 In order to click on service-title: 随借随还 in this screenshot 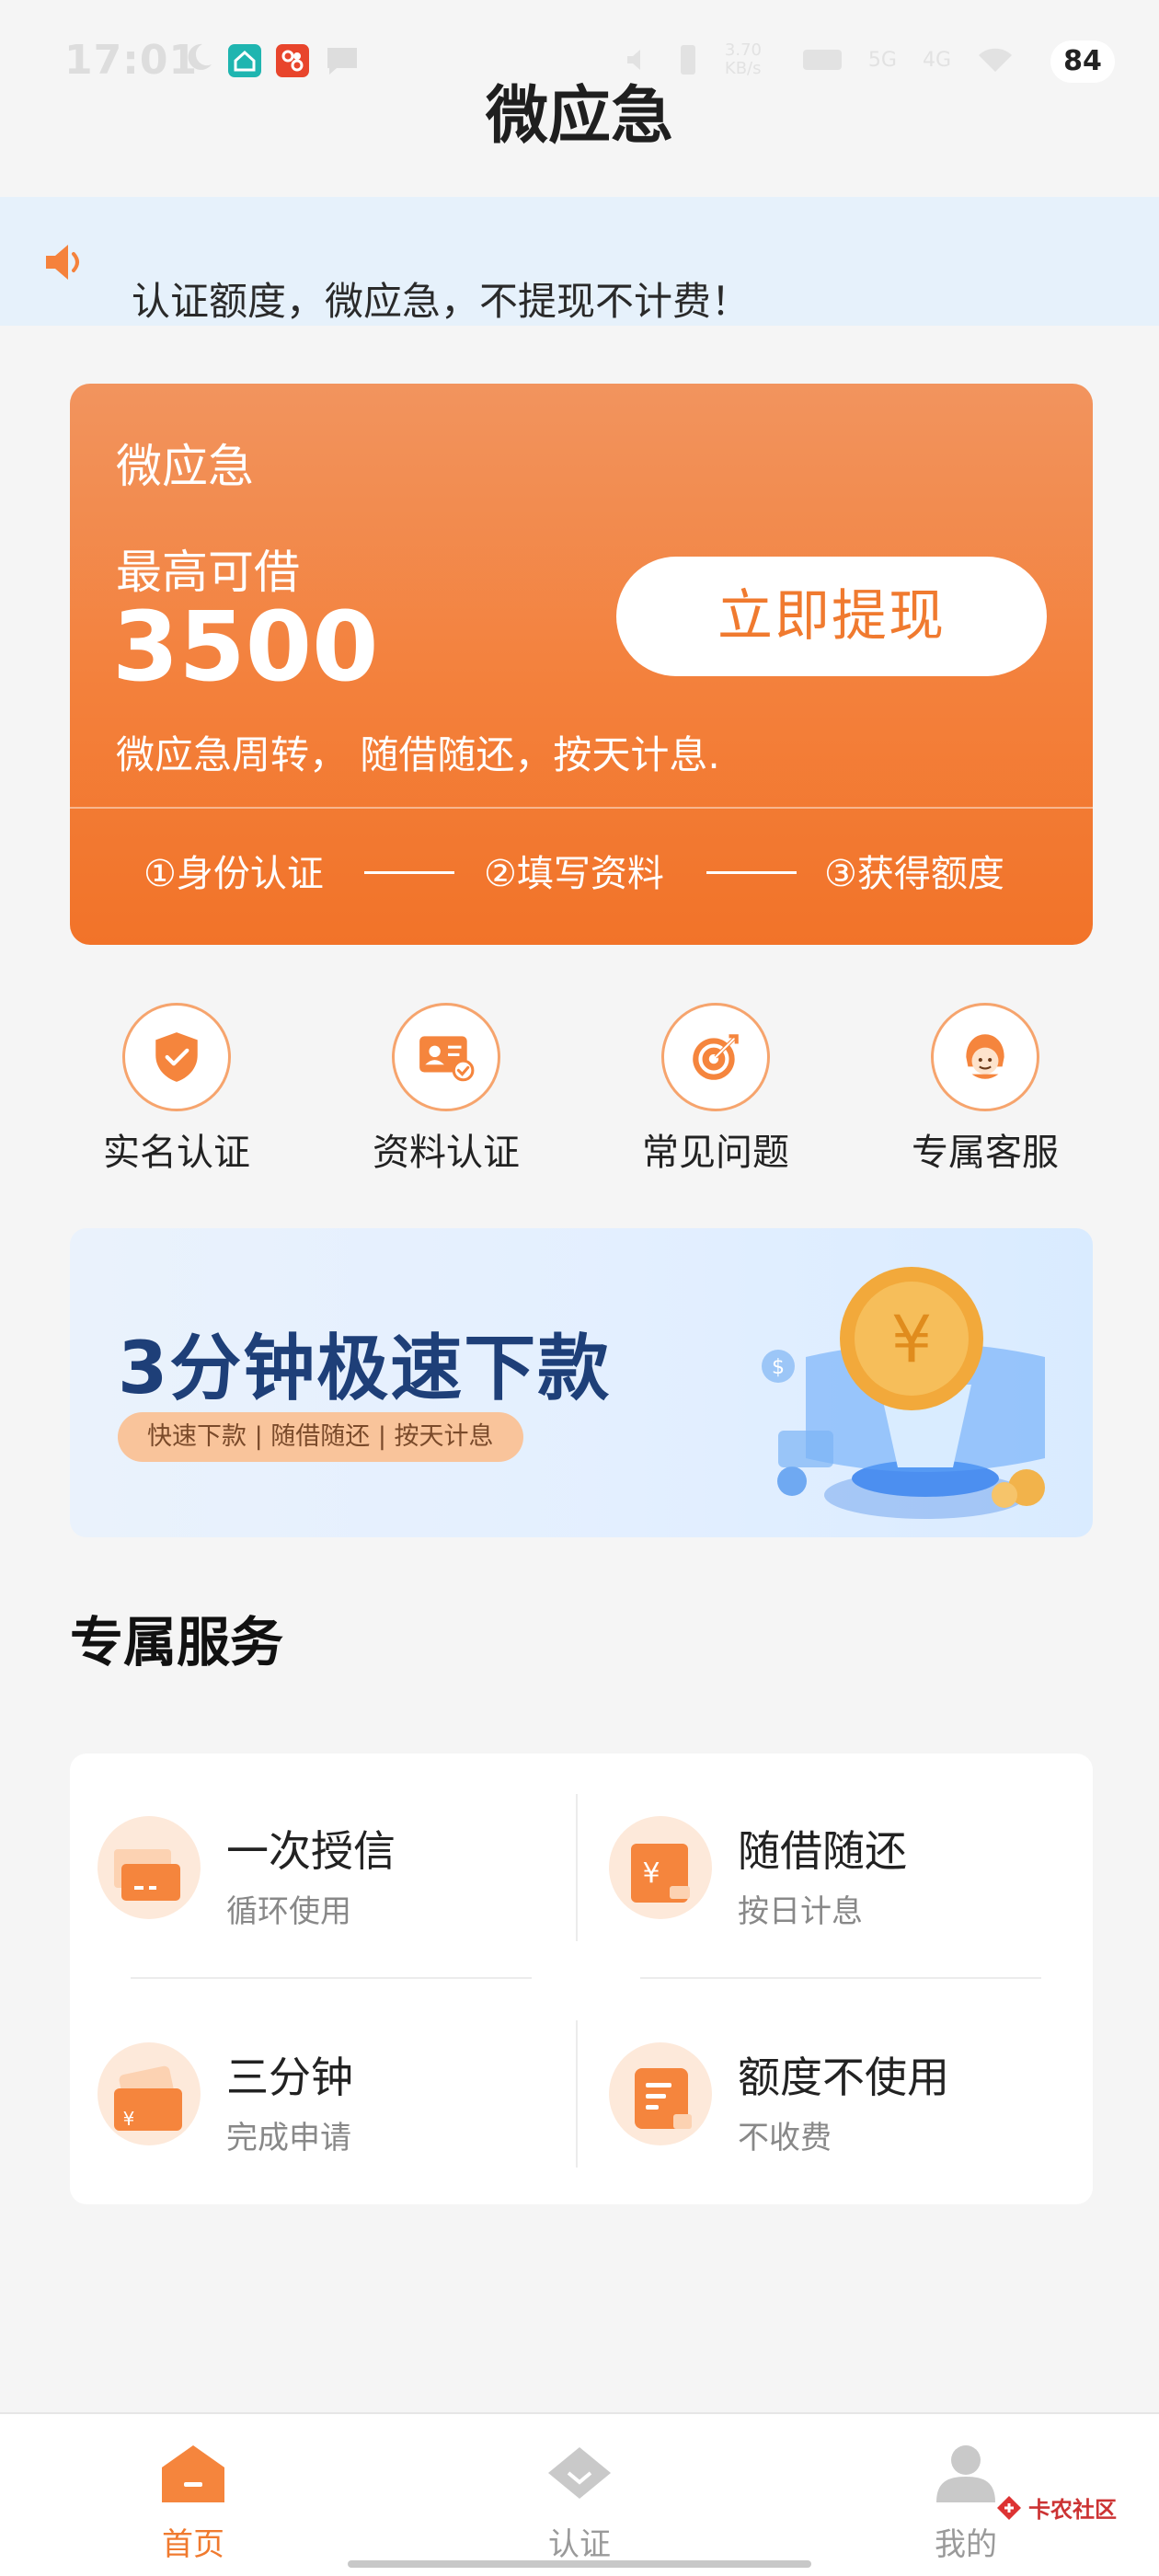, I will do `click(822, 1851)`.